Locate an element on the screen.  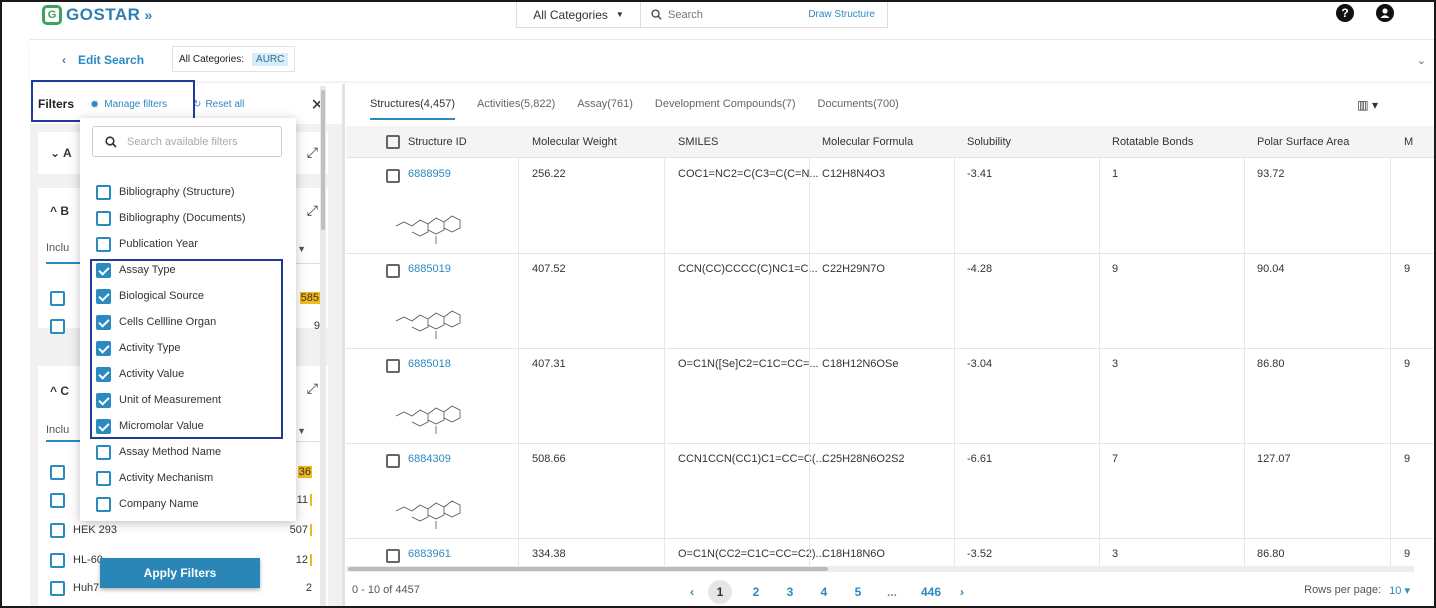
highlight-box is located at coordinates (186, 349).